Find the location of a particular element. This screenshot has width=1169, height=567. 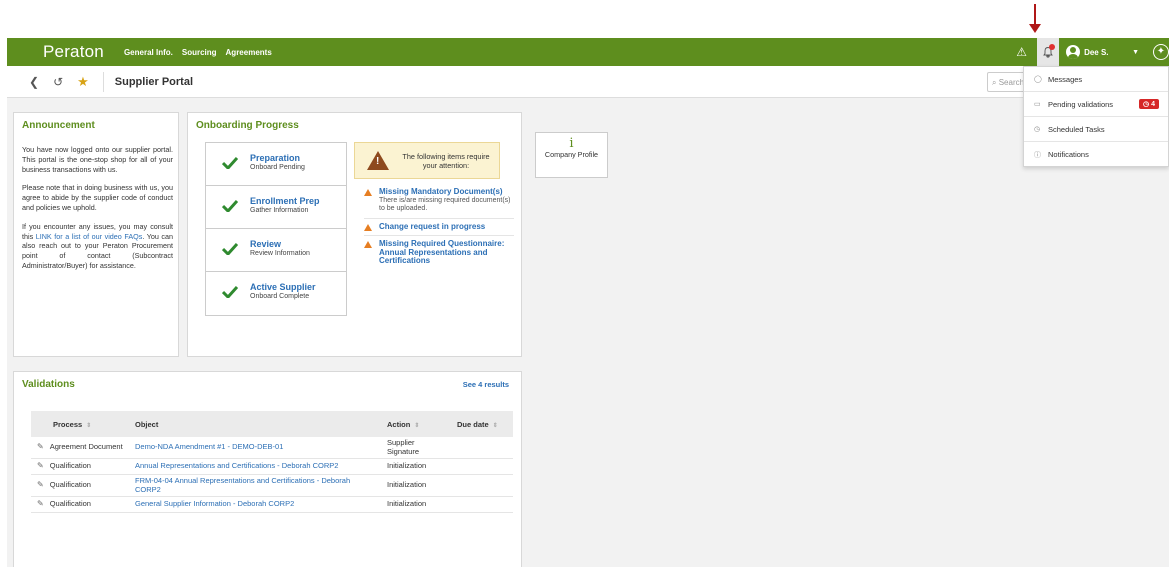

column-action: Action ⇕ is located at coordinates (416, 424).